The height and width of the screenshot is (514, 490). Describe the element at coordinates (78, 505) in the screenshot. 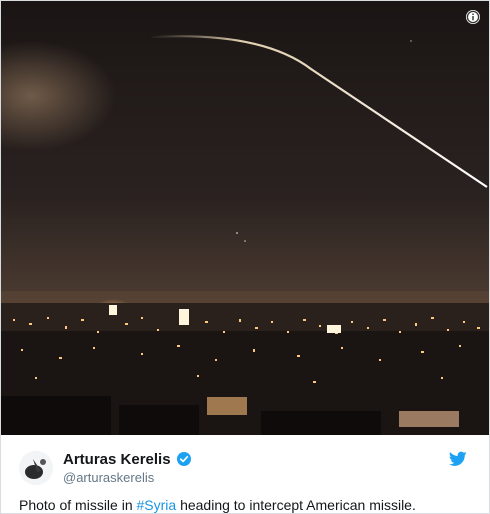

I see `tweet-text-start: Photo of missile in` at that location.